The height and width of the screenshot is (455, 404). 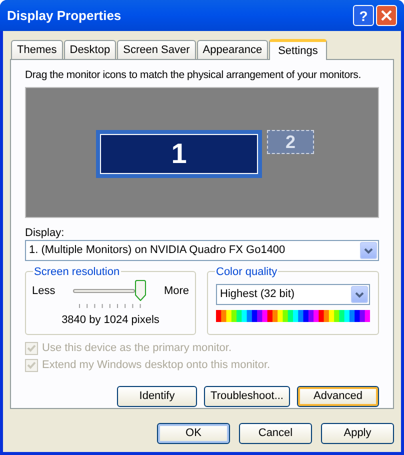 What do you see at coordinates (176, 291) in the screenshot?
I see `slider-max-label: More` at bounding box center [176, 291].